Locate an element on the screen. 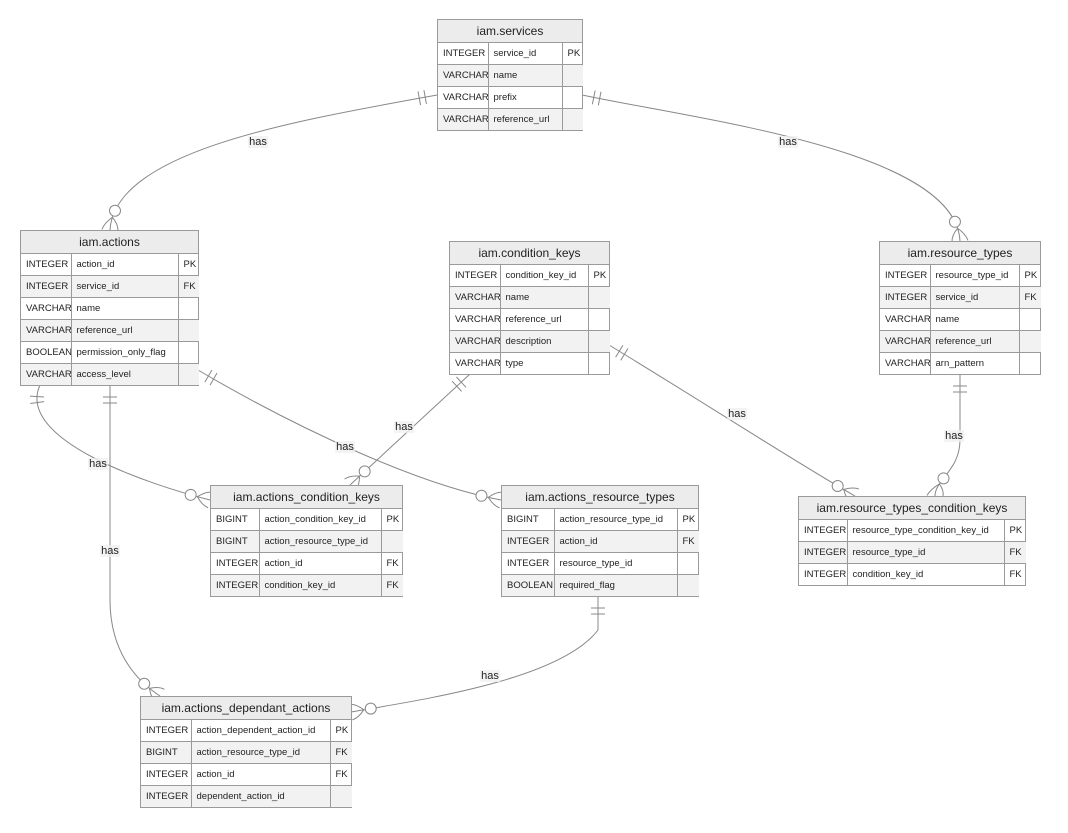 This screenshot has width=1068, height=833. attribute-row: INTEGER condition_key_id PK is located at coordinates (530, 276).